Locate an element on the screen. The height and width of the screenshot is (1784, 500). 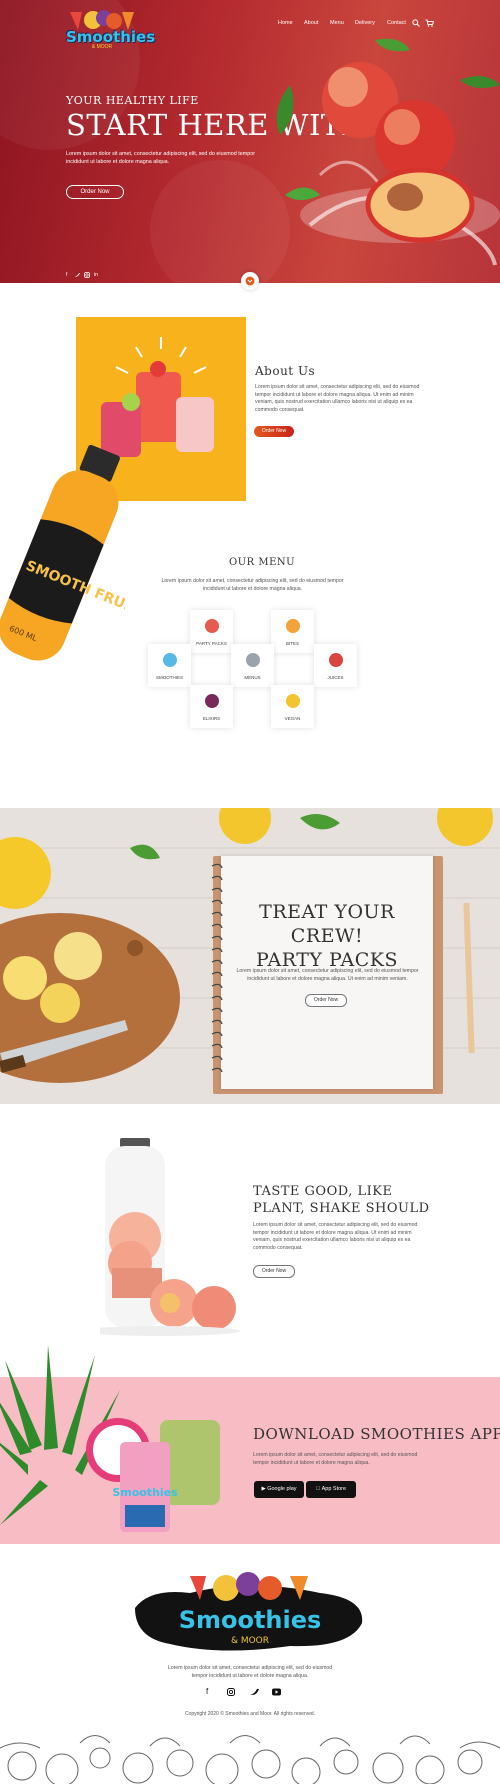
party-order-button: Order Now is located at coordinates (326, 1000).